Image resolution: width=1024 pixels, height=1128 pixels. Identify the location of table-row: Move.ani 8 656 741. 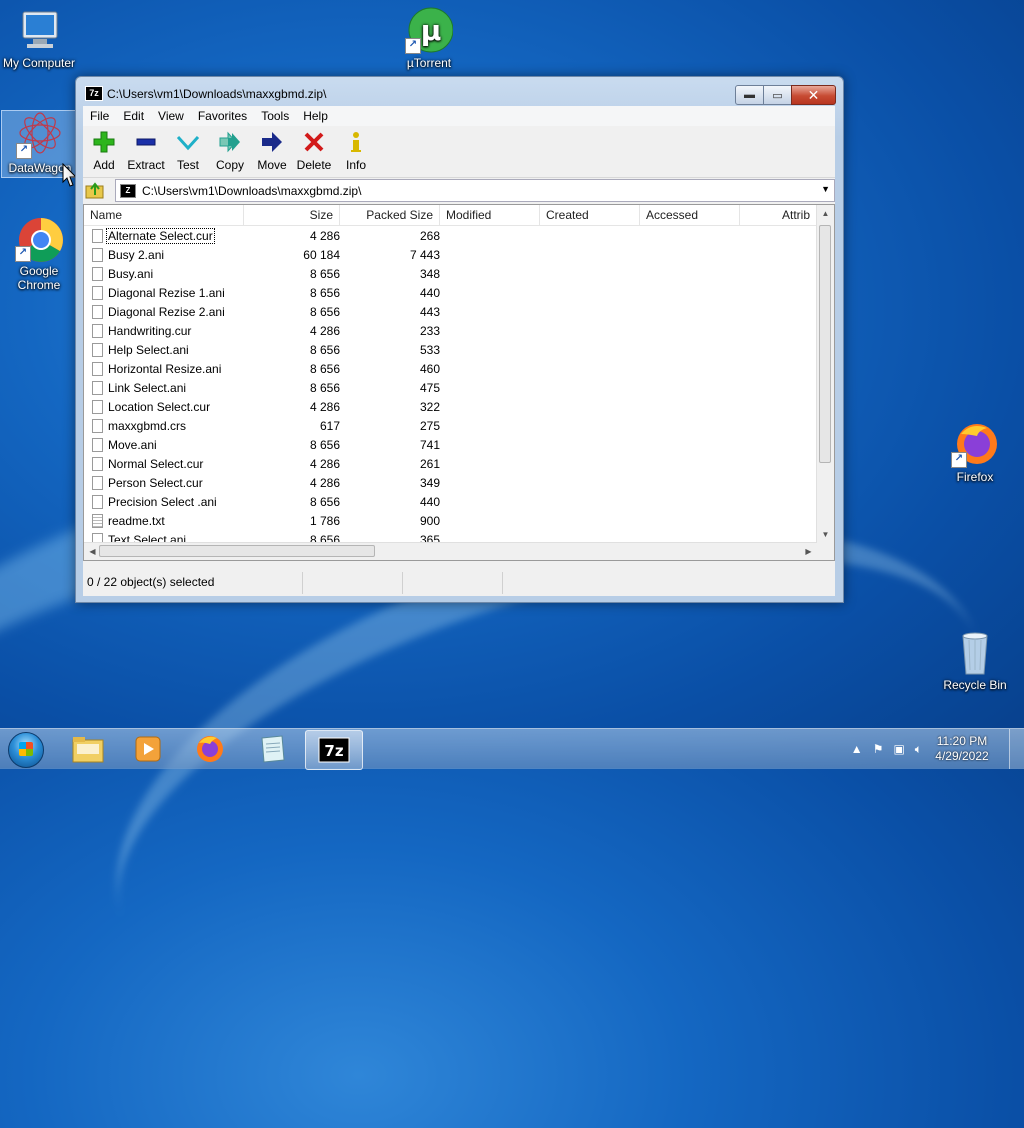
(450, 444).